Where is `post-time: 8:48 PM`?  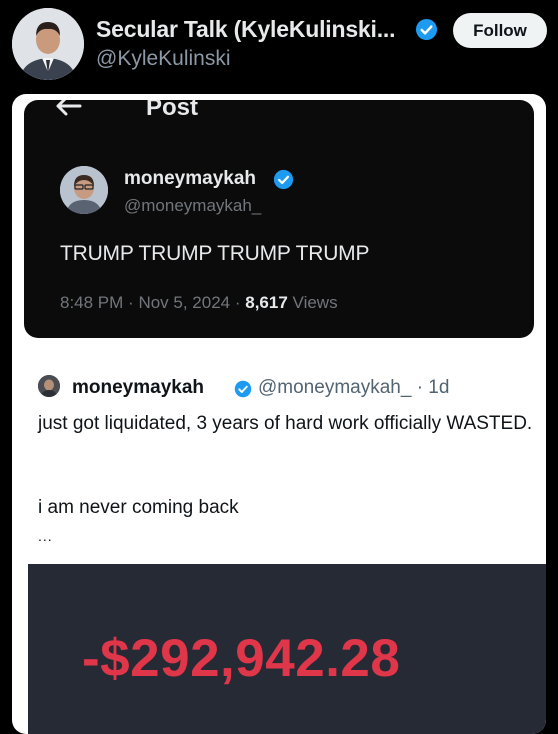
post-time: 8:48 PM is located at coordinates (92, 302).